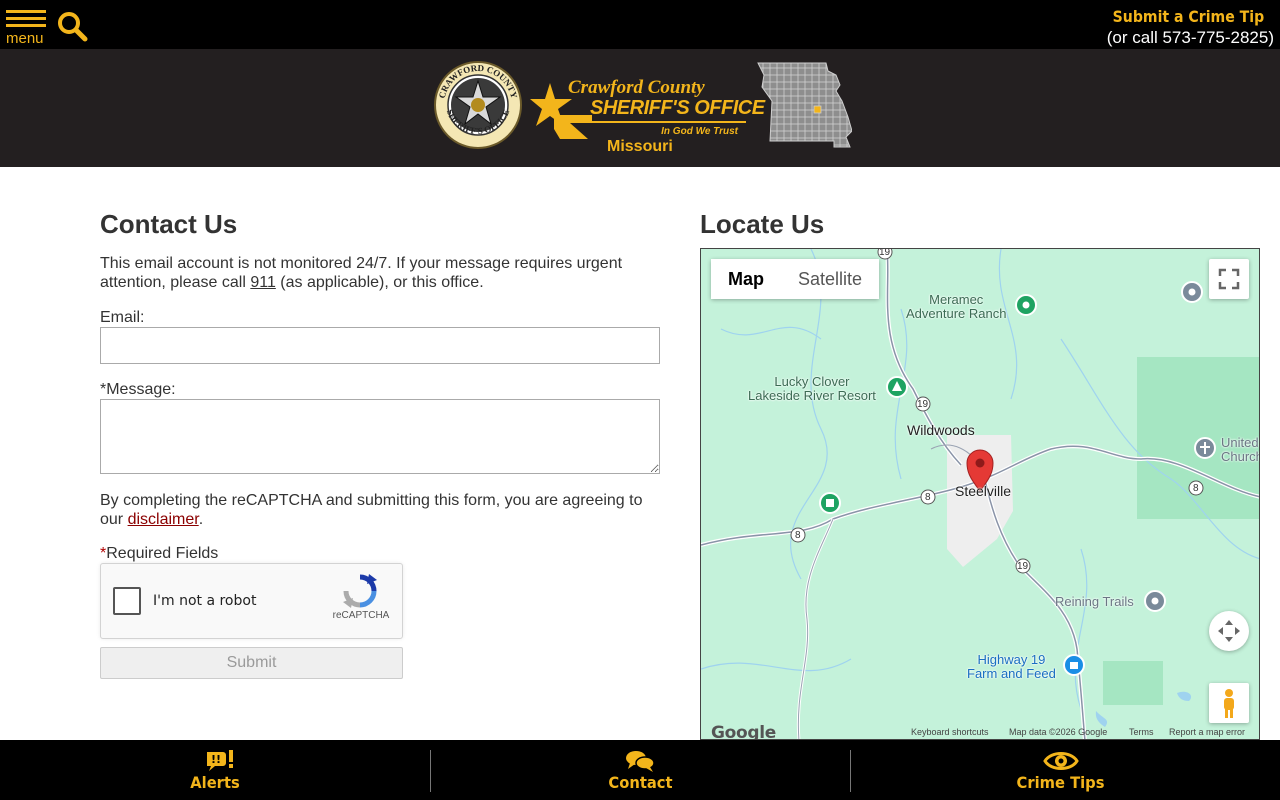 The height and width of the screenshot is (800, 1280). I want to click on nav-alerts: !! Alerts, so click(215, 770).